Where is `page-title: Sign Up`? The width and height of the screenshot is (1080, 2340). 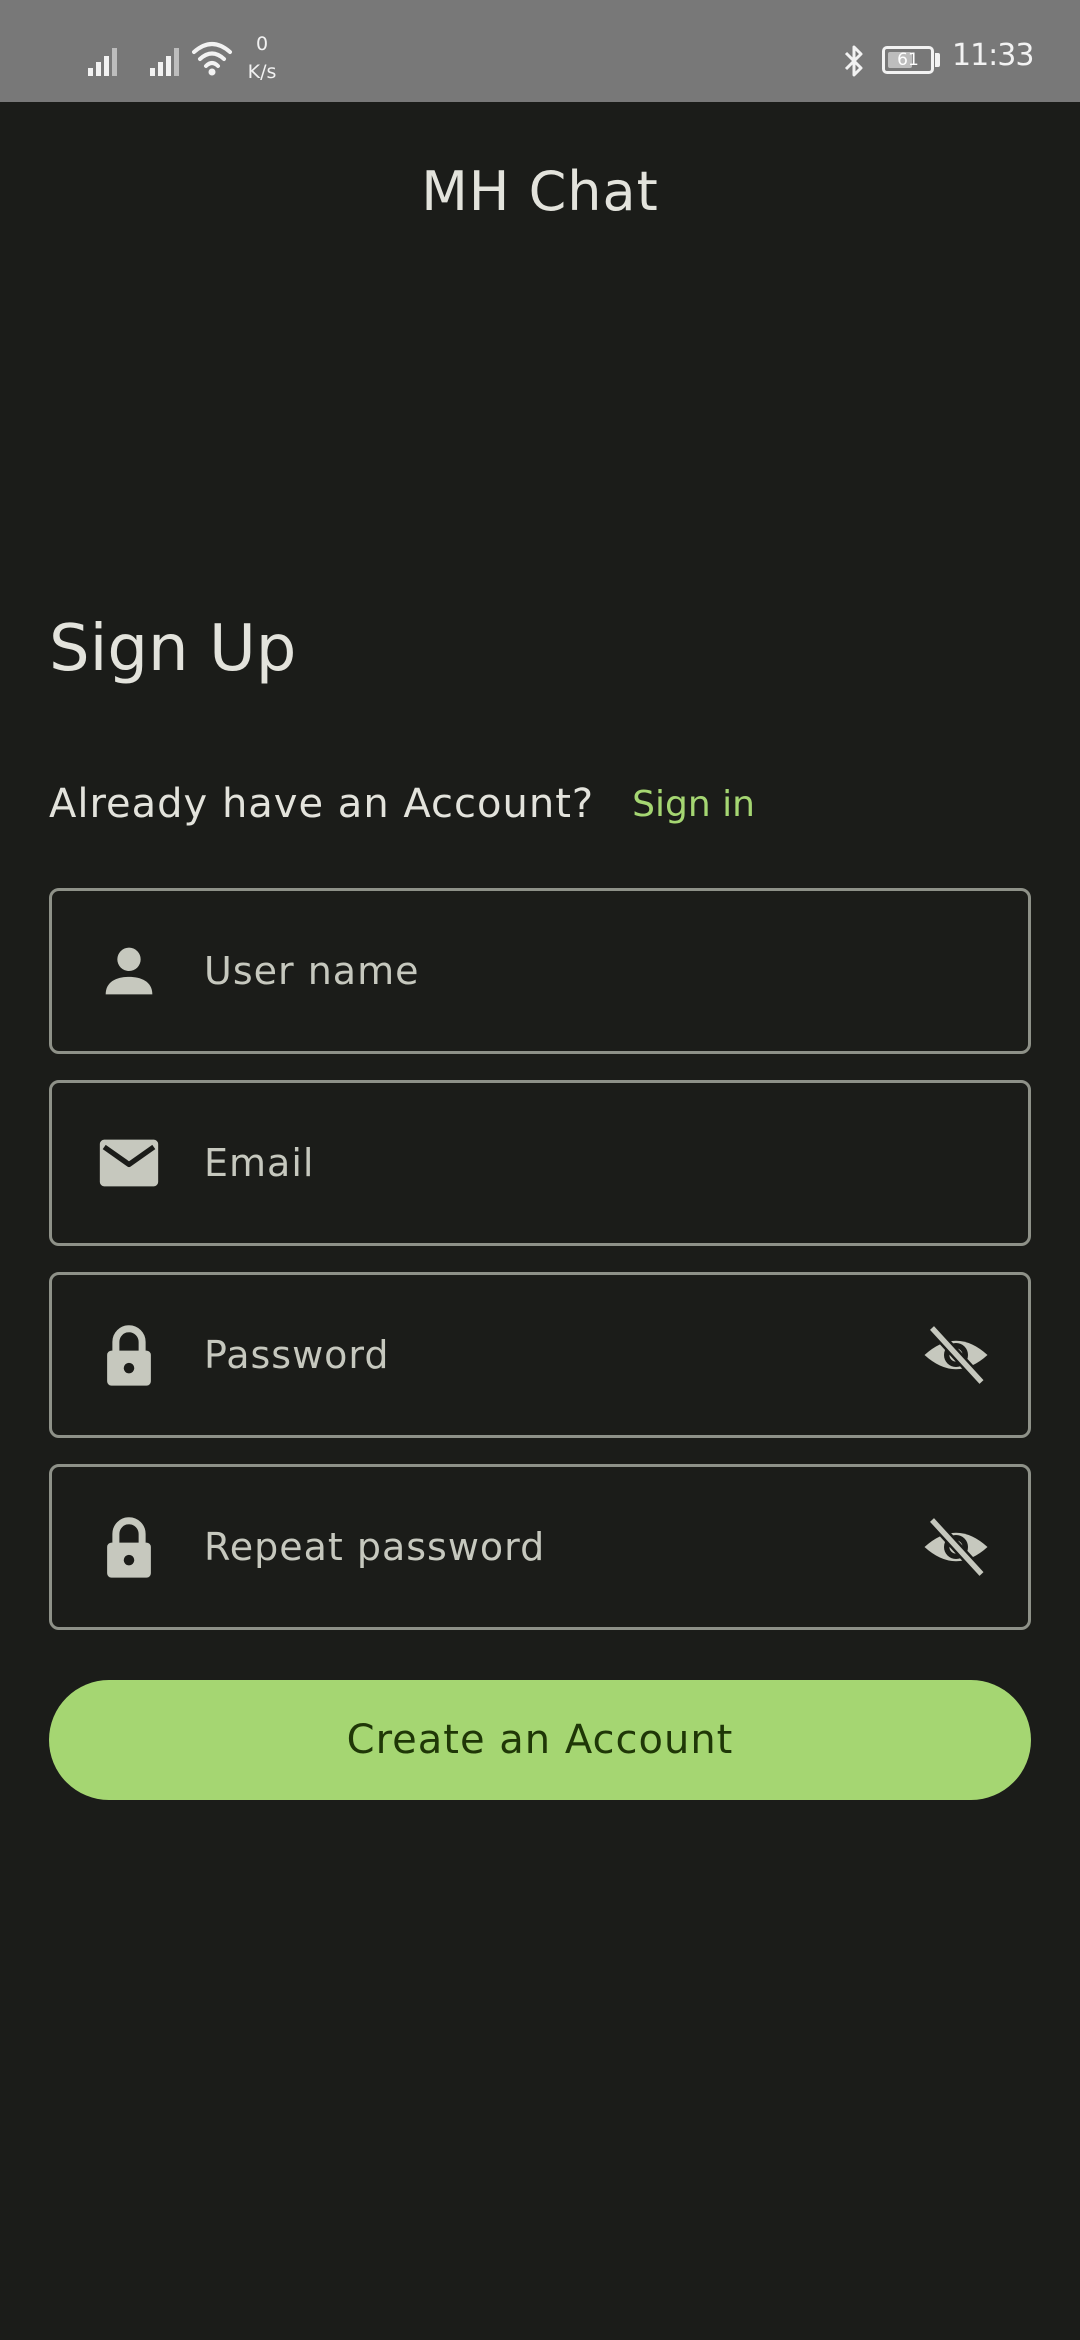
page-title: Sign Up is located at coordinates (173, 649).